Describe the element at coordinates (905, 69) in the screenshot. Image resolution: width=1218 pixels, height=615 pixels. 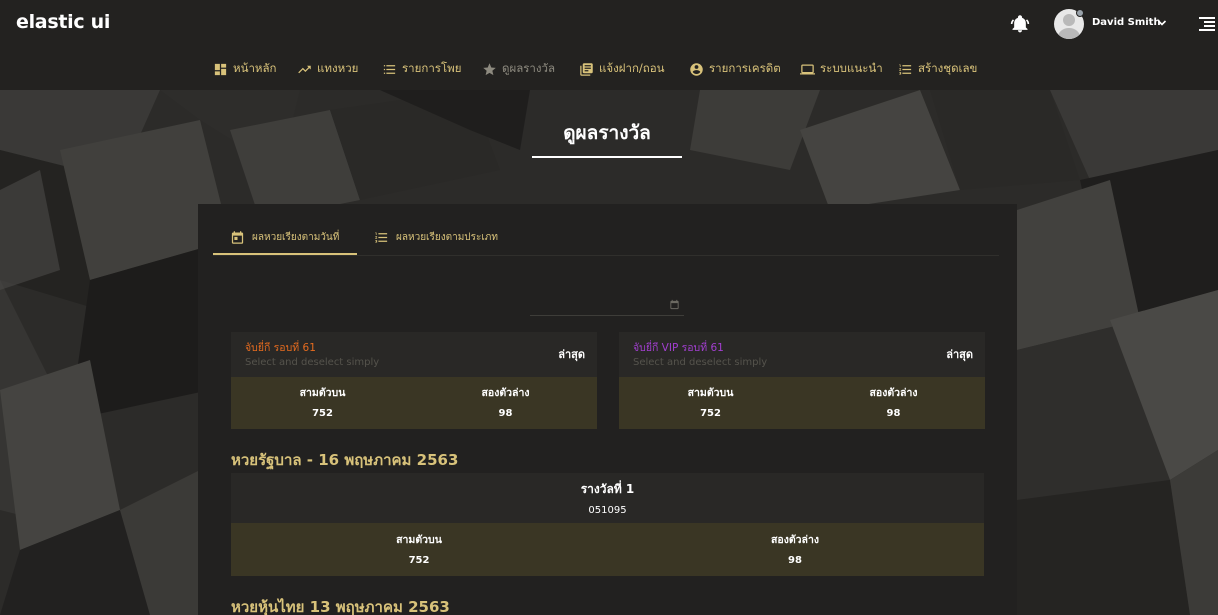
I see `format-list-icon` at that location.